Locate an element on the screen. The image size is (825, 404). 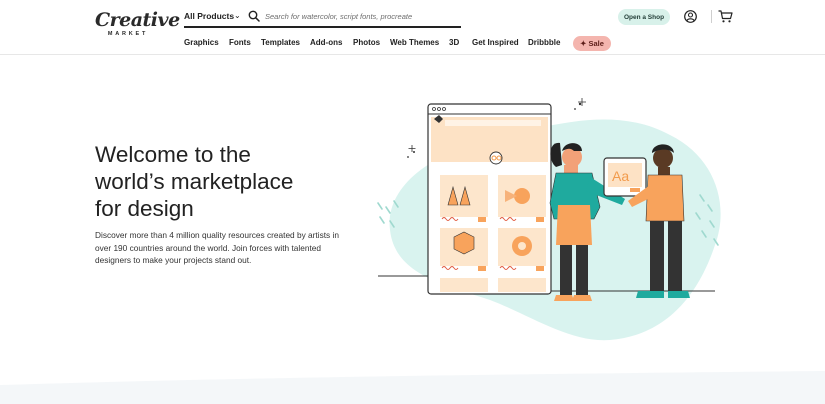
nav-item-graphics: Graphics is located at coordinates (201, 42).